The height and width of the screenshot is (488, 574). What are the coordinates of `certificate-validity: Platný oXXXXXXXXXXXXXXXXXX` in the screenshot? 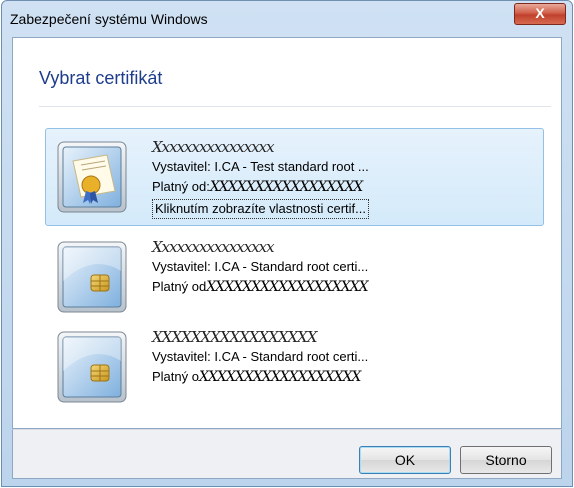 It's located at (347, 377).